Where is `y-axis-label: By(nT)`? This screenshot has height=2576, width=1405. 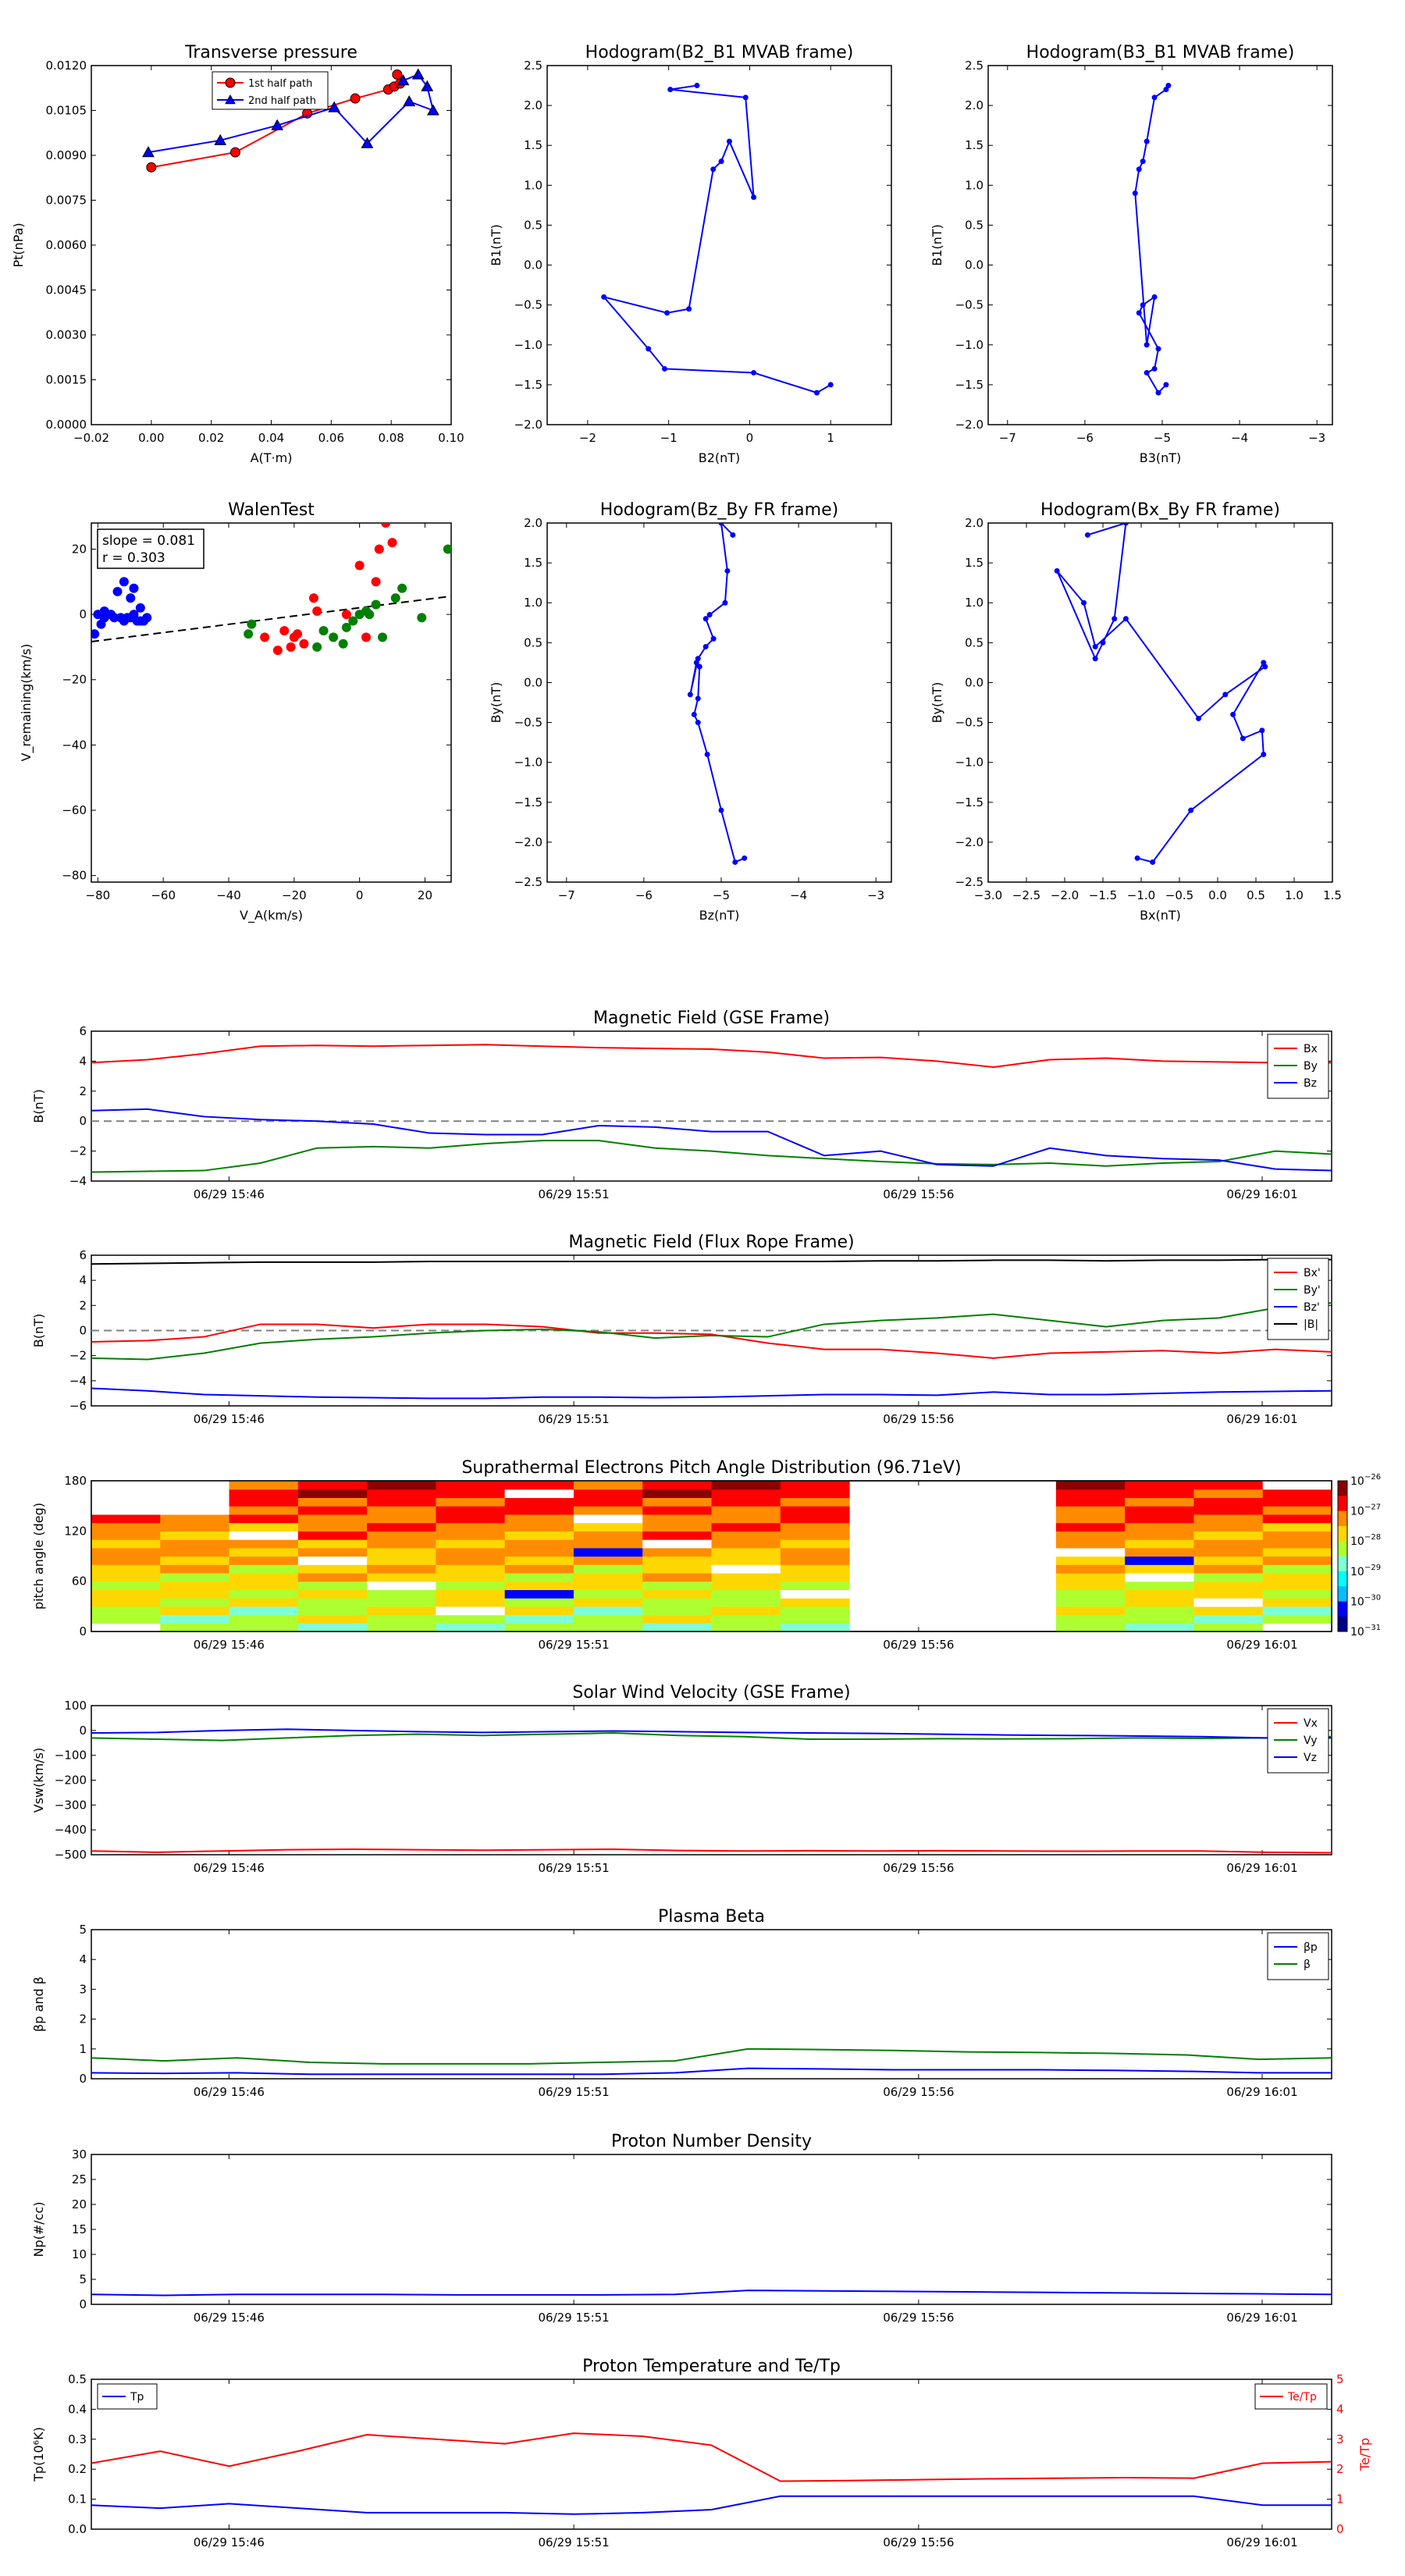
y-axis-label: By(nT) is located at coordinates (496, 703).